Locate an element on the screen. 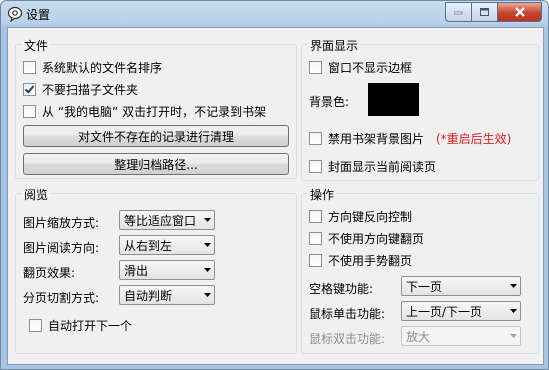 This screenshot has width=549, height=370. page-effect-select: 滑出 is located at coordinates (167, 270).